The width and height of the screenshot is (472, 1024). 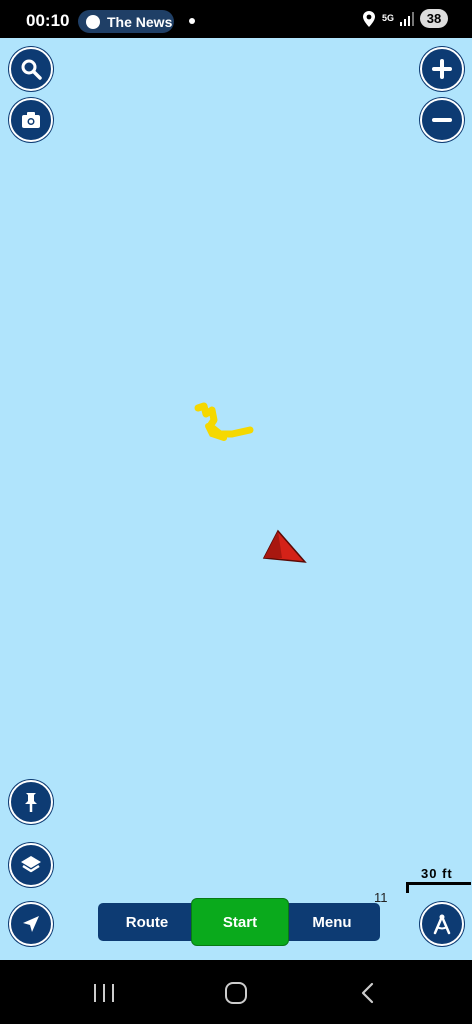 I want to click on pin-button, so click(x=31, y=802).